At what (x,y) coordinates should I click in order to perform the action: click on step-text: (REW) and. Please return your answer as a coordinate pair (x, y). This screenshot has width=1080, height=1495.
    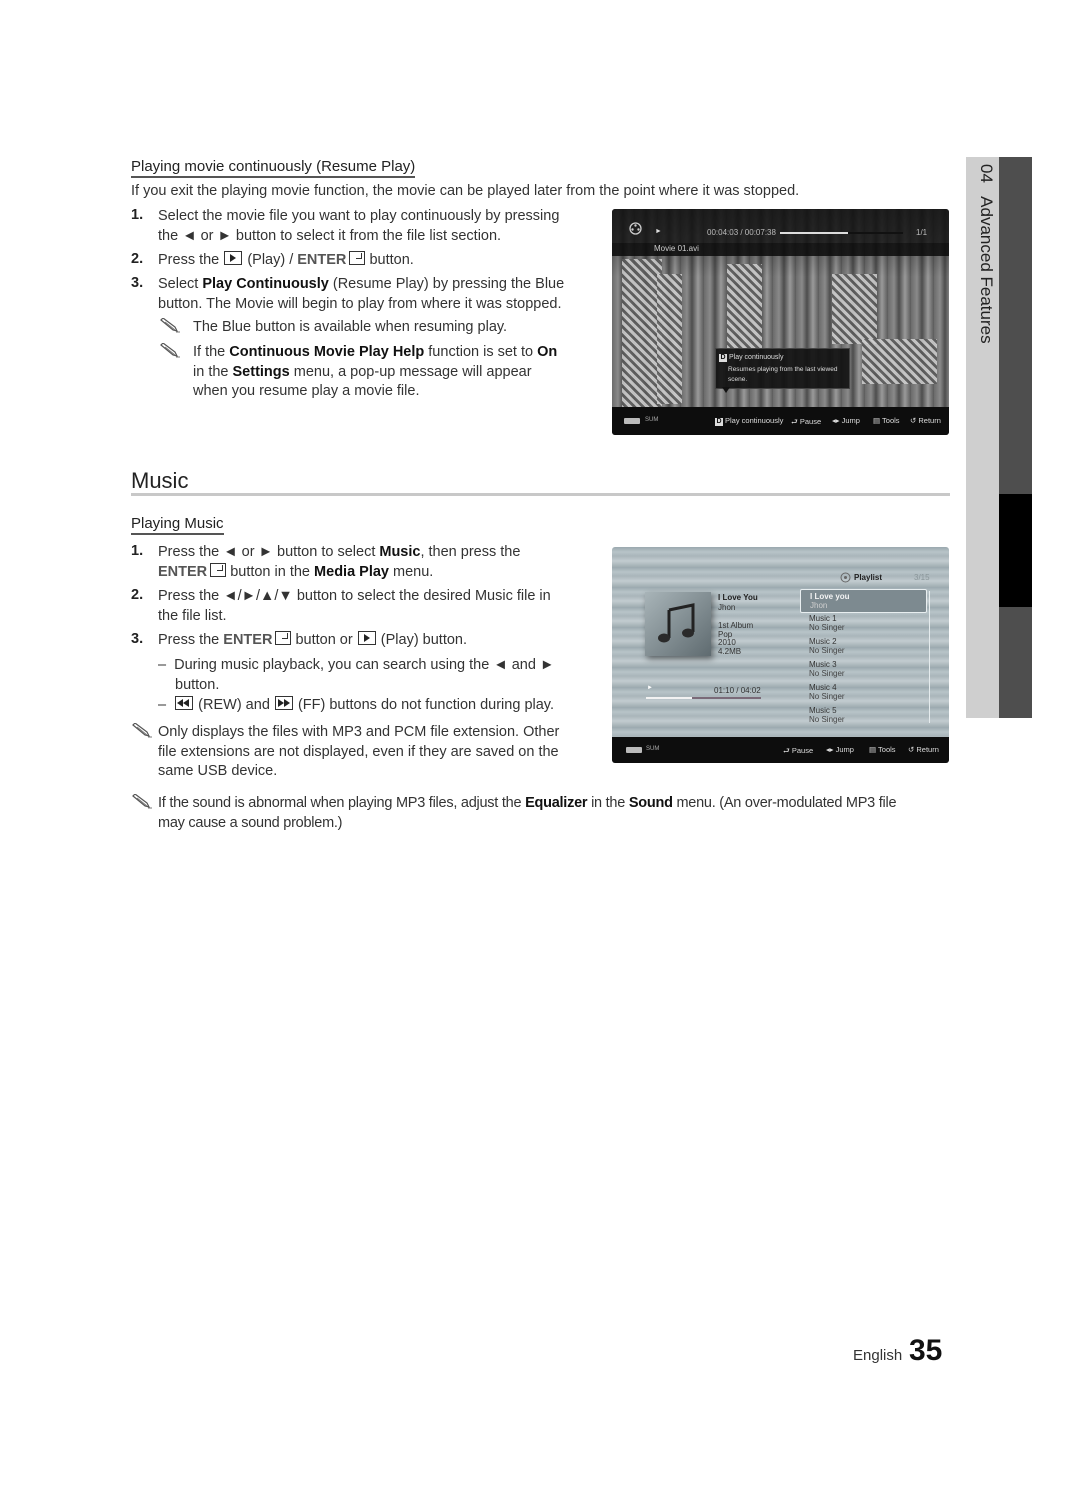
    Looking at the image, I should click on (234, 705).